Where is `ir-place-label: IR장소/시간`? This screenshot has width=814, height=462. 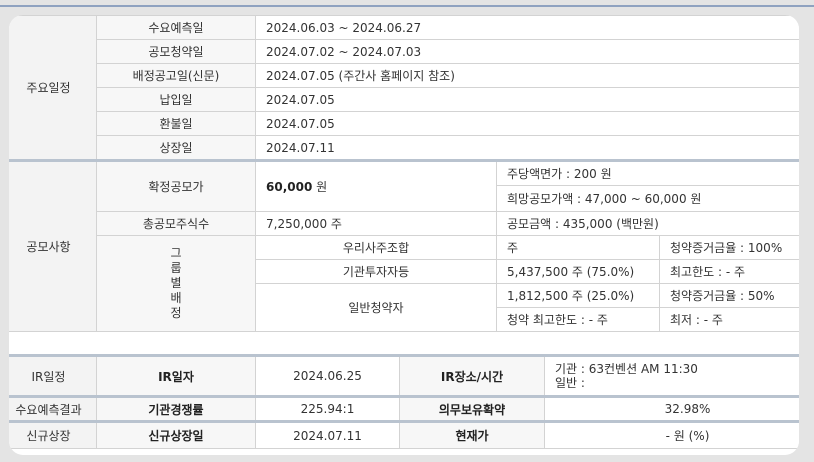 ir-place-label: IR장소/시간 is located at coordinates (472, 375).